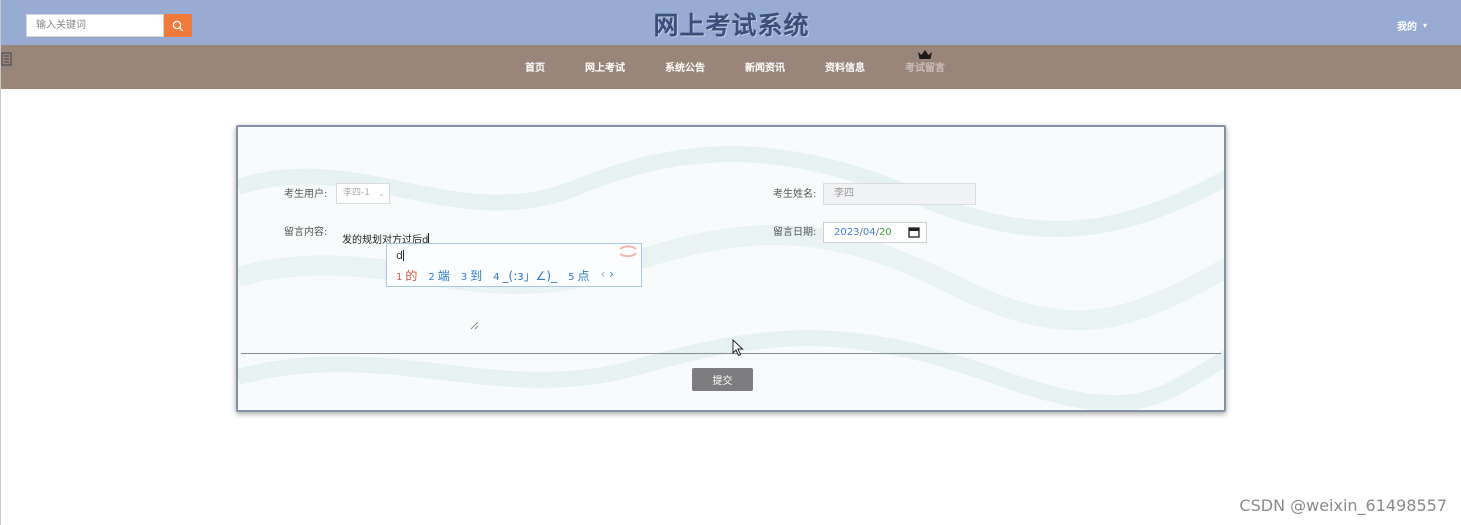 The height and width of the screenshot is (525, 1461). What do you see at coordinates (731, 25) in the screenshot?
I see `site-title: 网上考试系统` at bounding box center [731, 25].